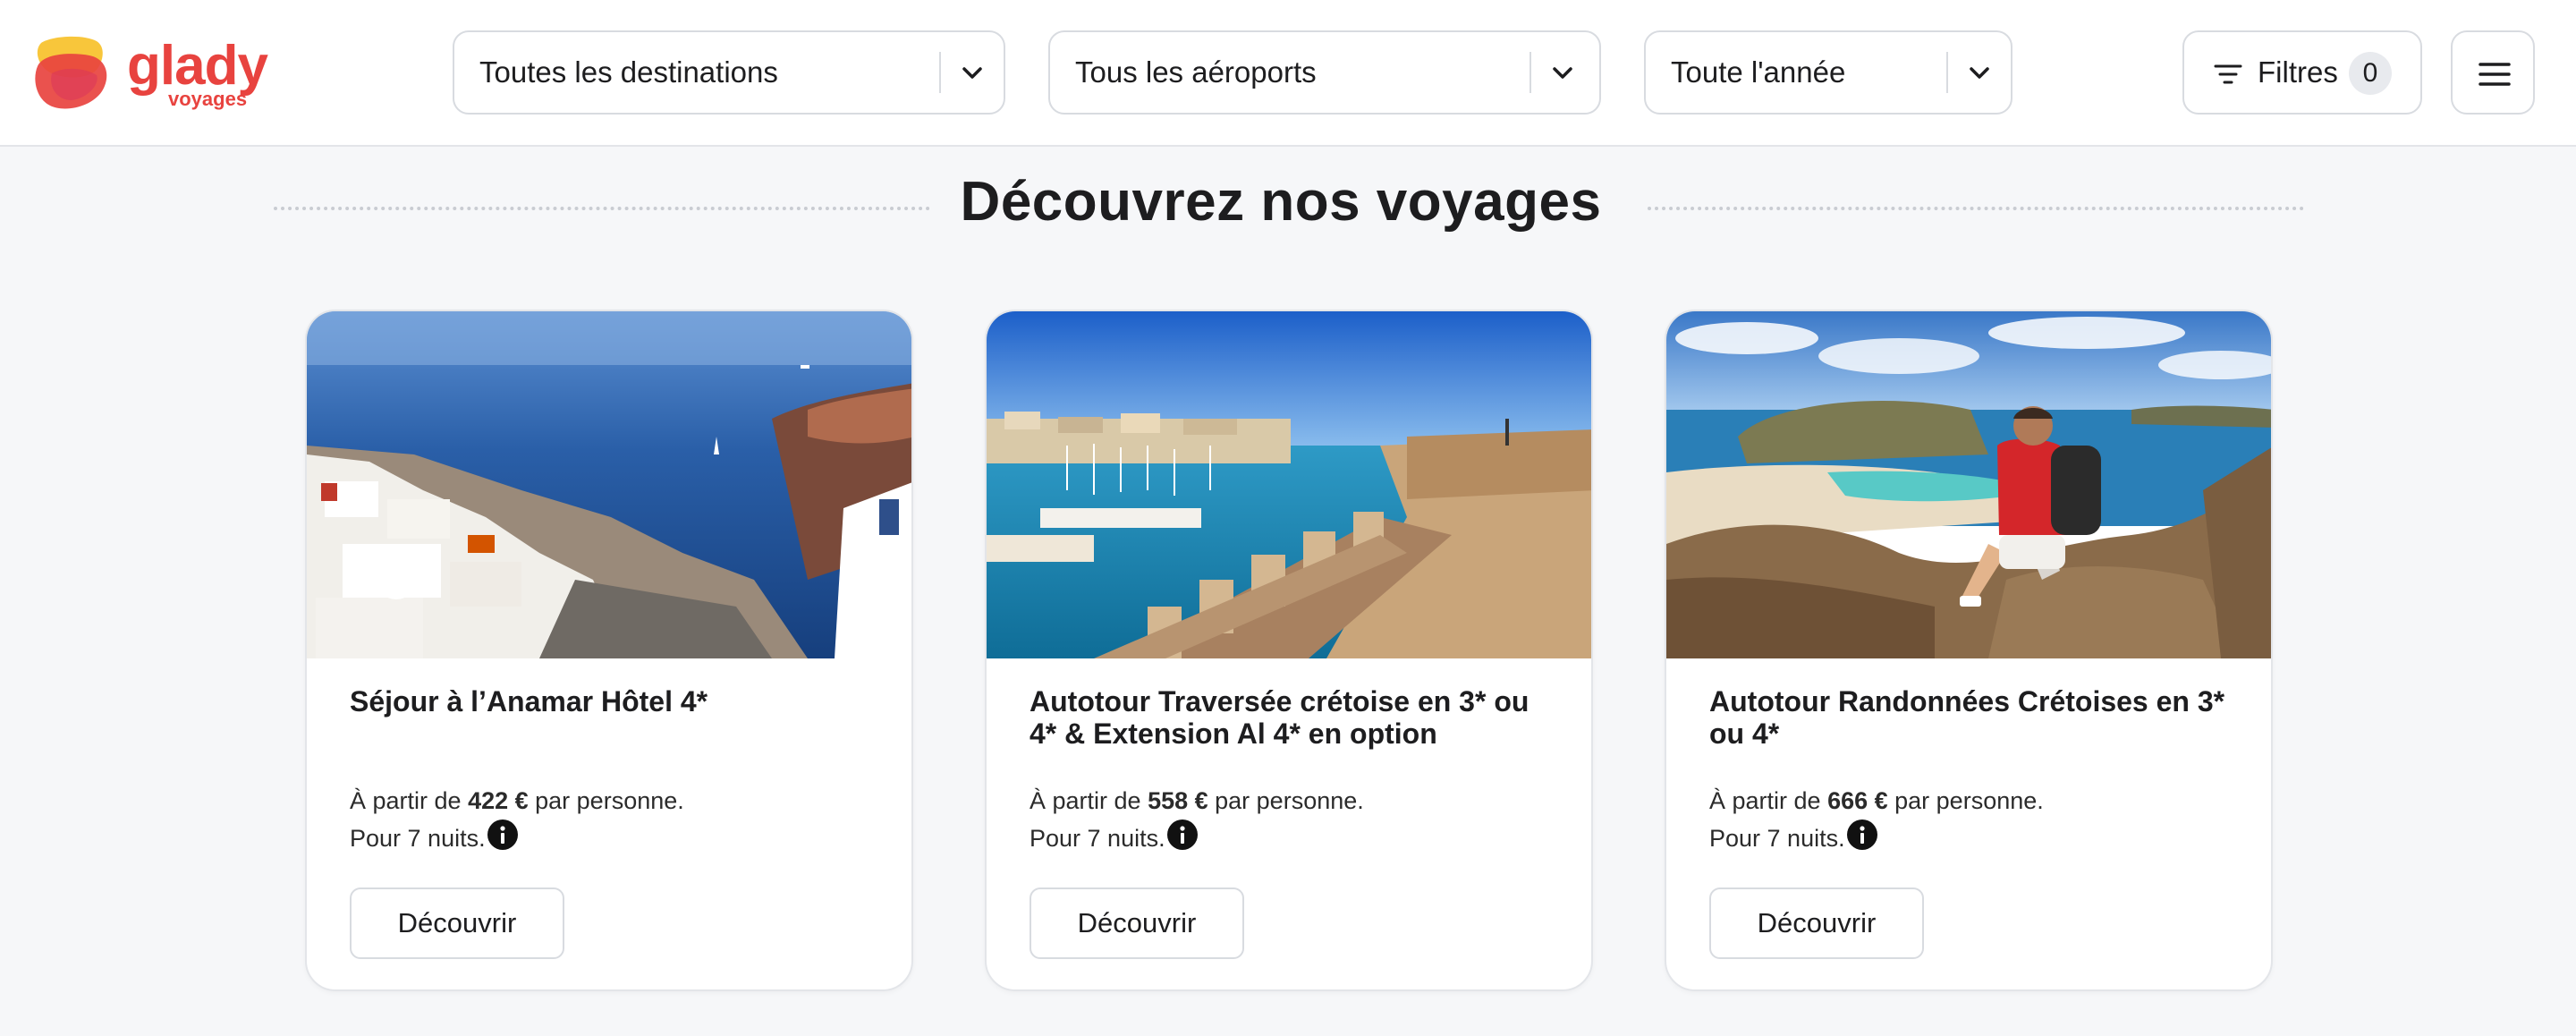  Describe the element at coordinates (498, 801) in the screenshot. I see `price-amount: 422 €` at that location.